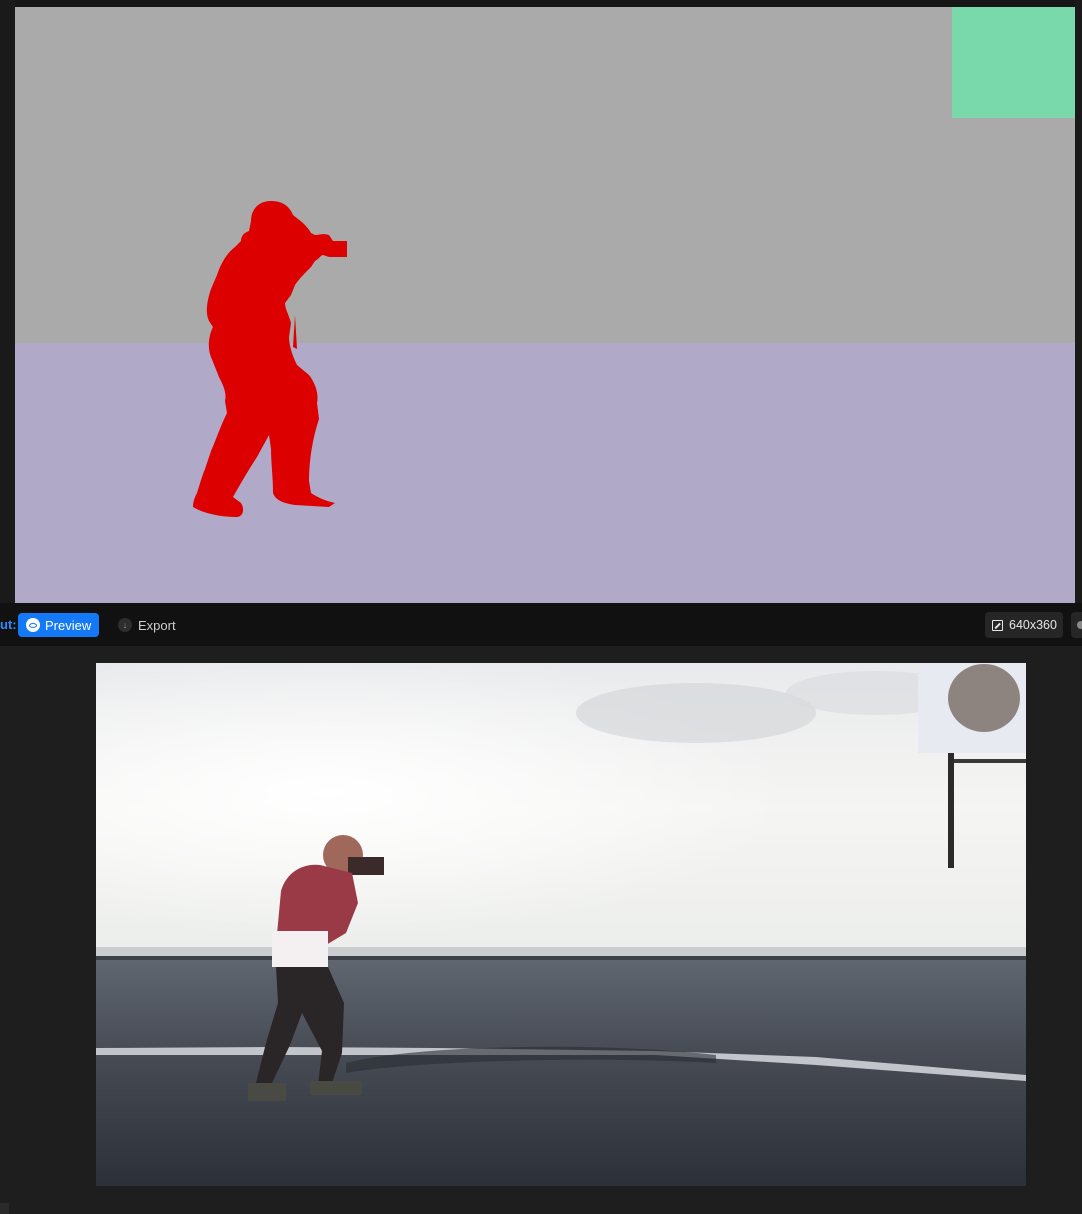  What do you see at coordinates (125, 625) in the screenshot?
I see `download-icon: ↓` at bounding box center [125, 625].